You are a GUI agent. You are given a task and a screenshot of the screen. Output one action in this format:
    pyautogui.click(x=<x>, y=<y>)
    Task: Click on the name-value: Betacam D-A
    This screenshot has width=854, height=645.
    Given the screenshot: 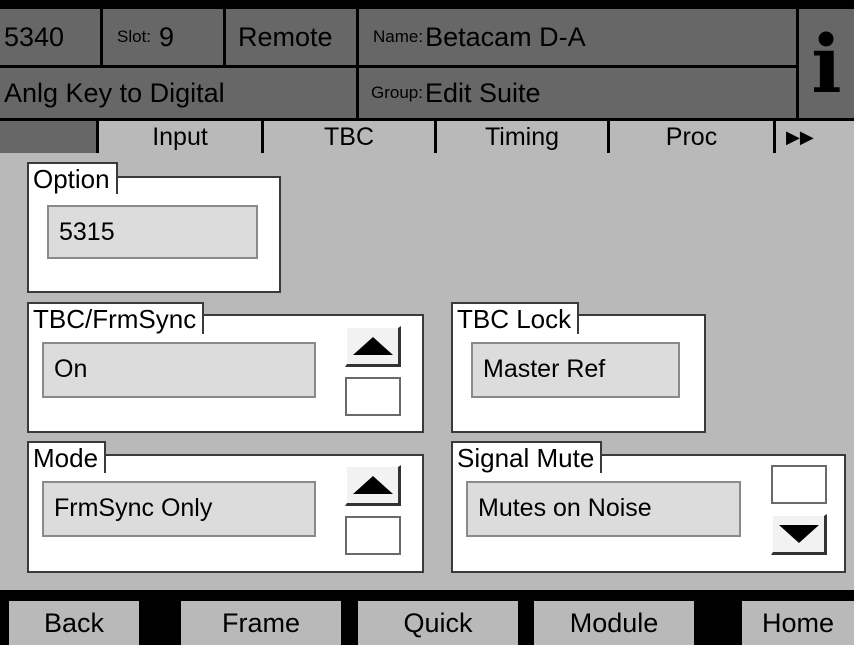 What is the action you would take?
    pyautogui.click(x=505, y=36)
    